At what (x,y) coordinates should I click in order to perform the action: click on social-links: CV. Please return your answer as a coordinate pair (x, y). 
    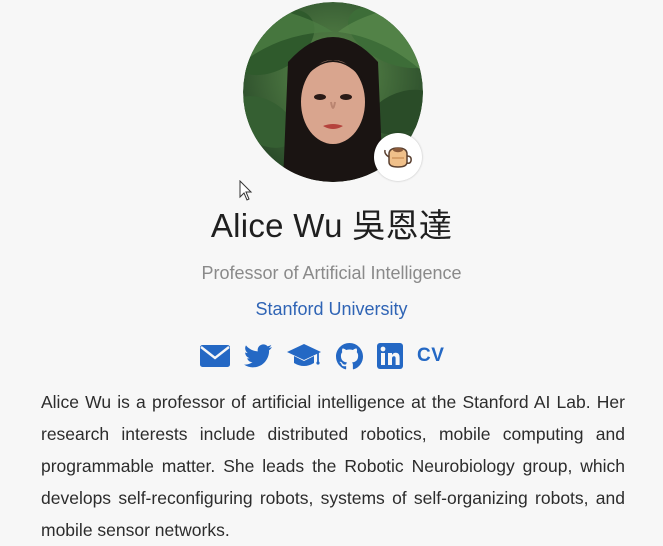
    Looking at the image, I should click on (322, 356).